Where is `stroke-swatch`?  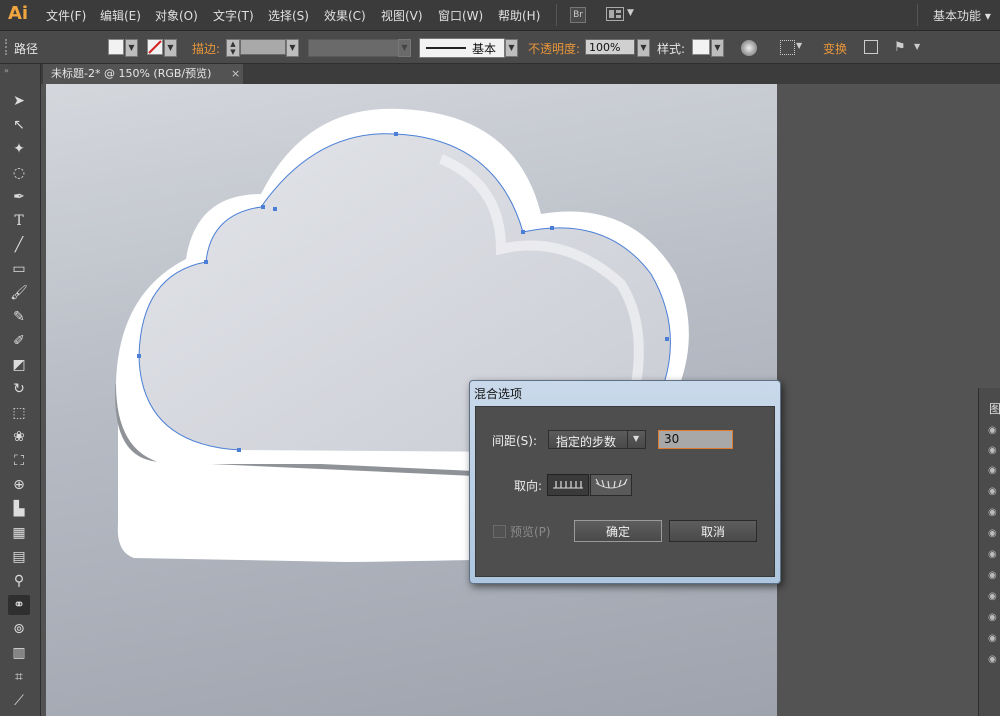
stroke-swatch is located at coordinates (155, 47).